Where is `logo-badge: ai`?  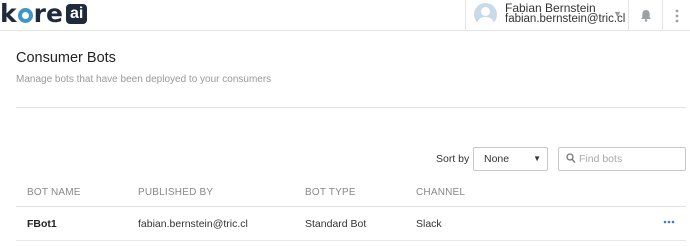
logo-badge: ai is located at coordinates (76, 14).